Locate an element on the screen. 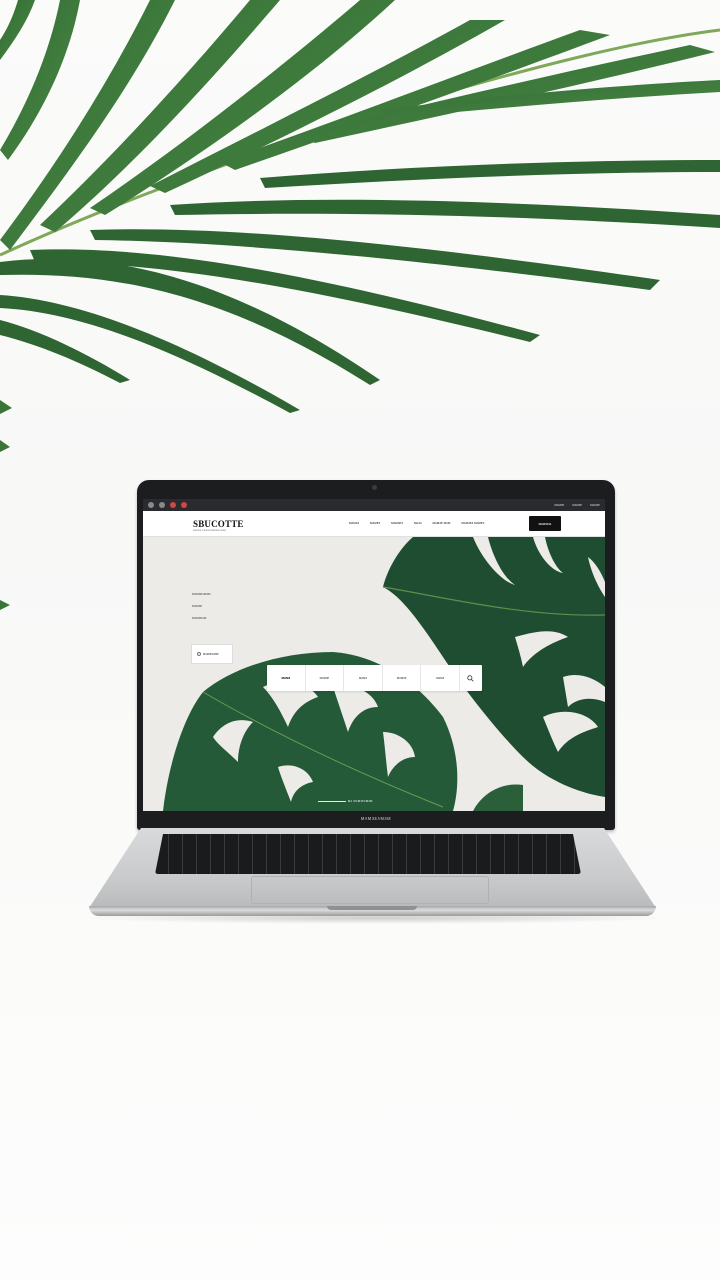  nav-link: ᴍᴀᴈᴈ is located at coordinates (418, 523).